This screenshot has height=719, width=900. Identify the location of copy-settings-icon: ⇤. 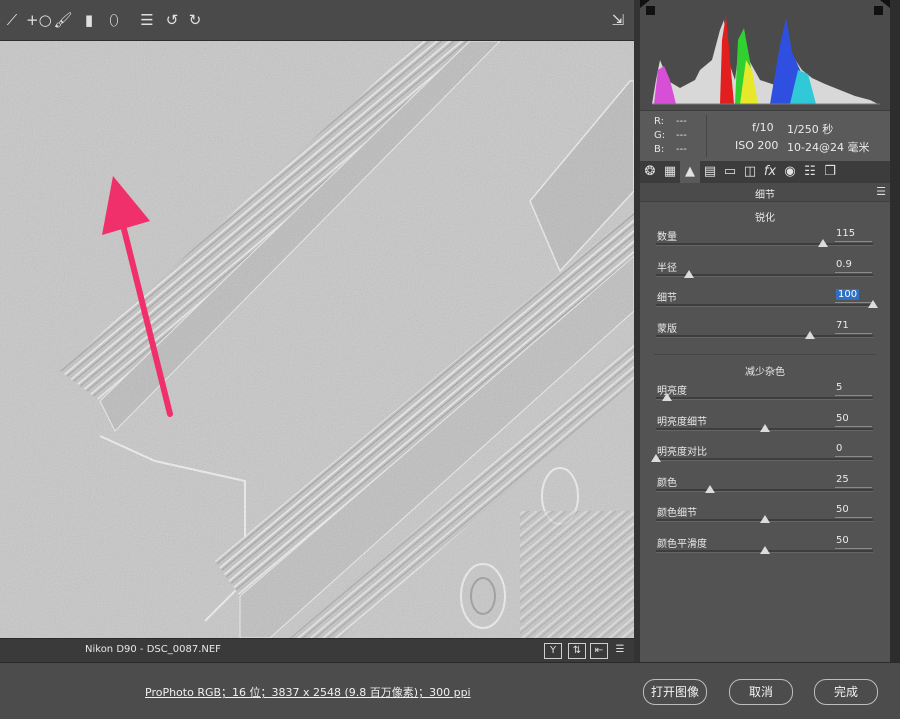
(599, 651).